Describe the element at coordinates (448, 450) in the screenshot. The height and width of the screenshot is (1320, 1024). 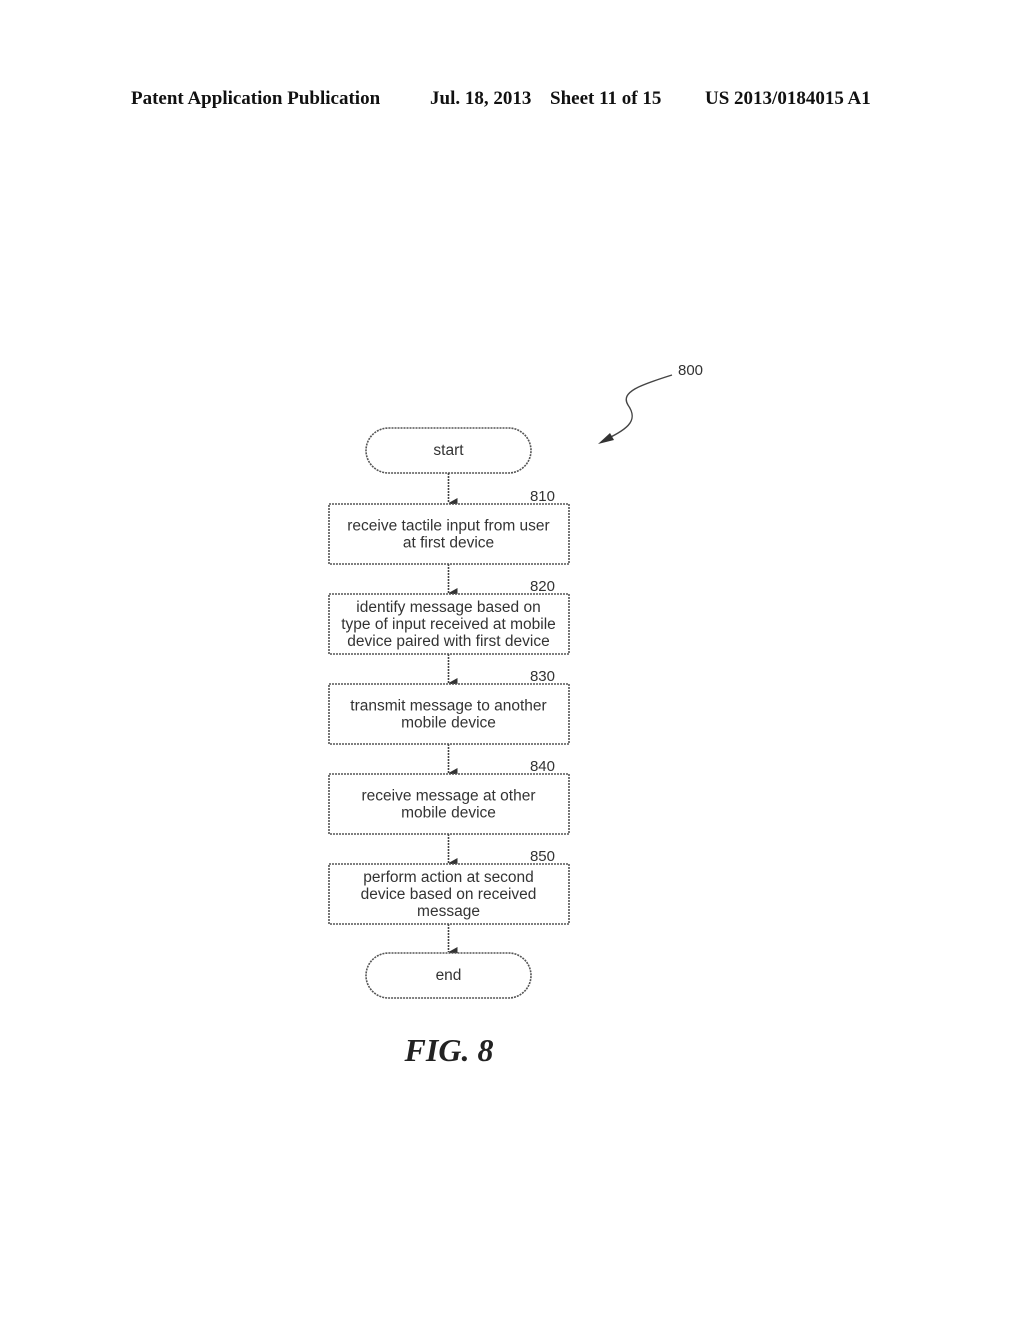
I see `start-label: start` at that location.